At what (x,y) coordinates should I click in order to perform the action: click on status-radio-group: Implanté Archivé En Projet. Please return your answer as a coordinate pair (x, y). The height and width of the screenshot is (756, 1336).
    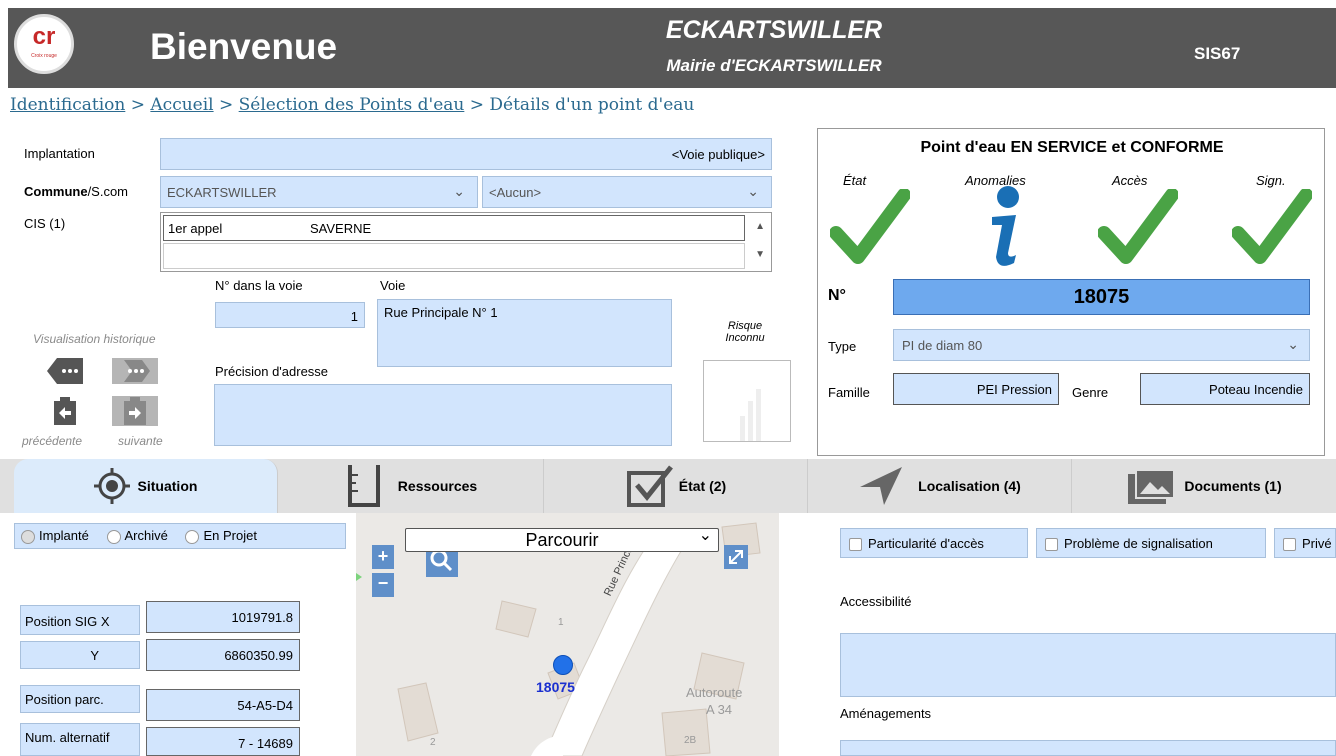
    Looking at the image, I should click on (180, 536).